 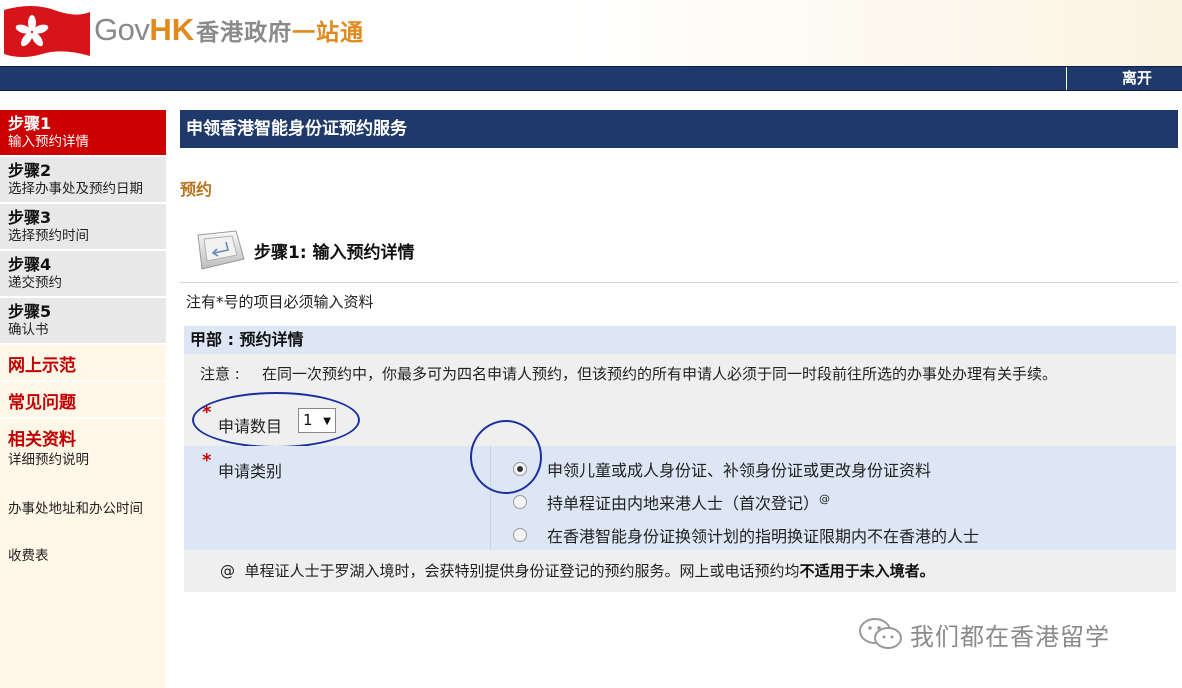 What do you see at coordinates (739, 470) in the screenshot?
I see `option-text: 申领儿童或成人身份证、补领身份证或更改身份证资料` at bounding box center [739, 470].